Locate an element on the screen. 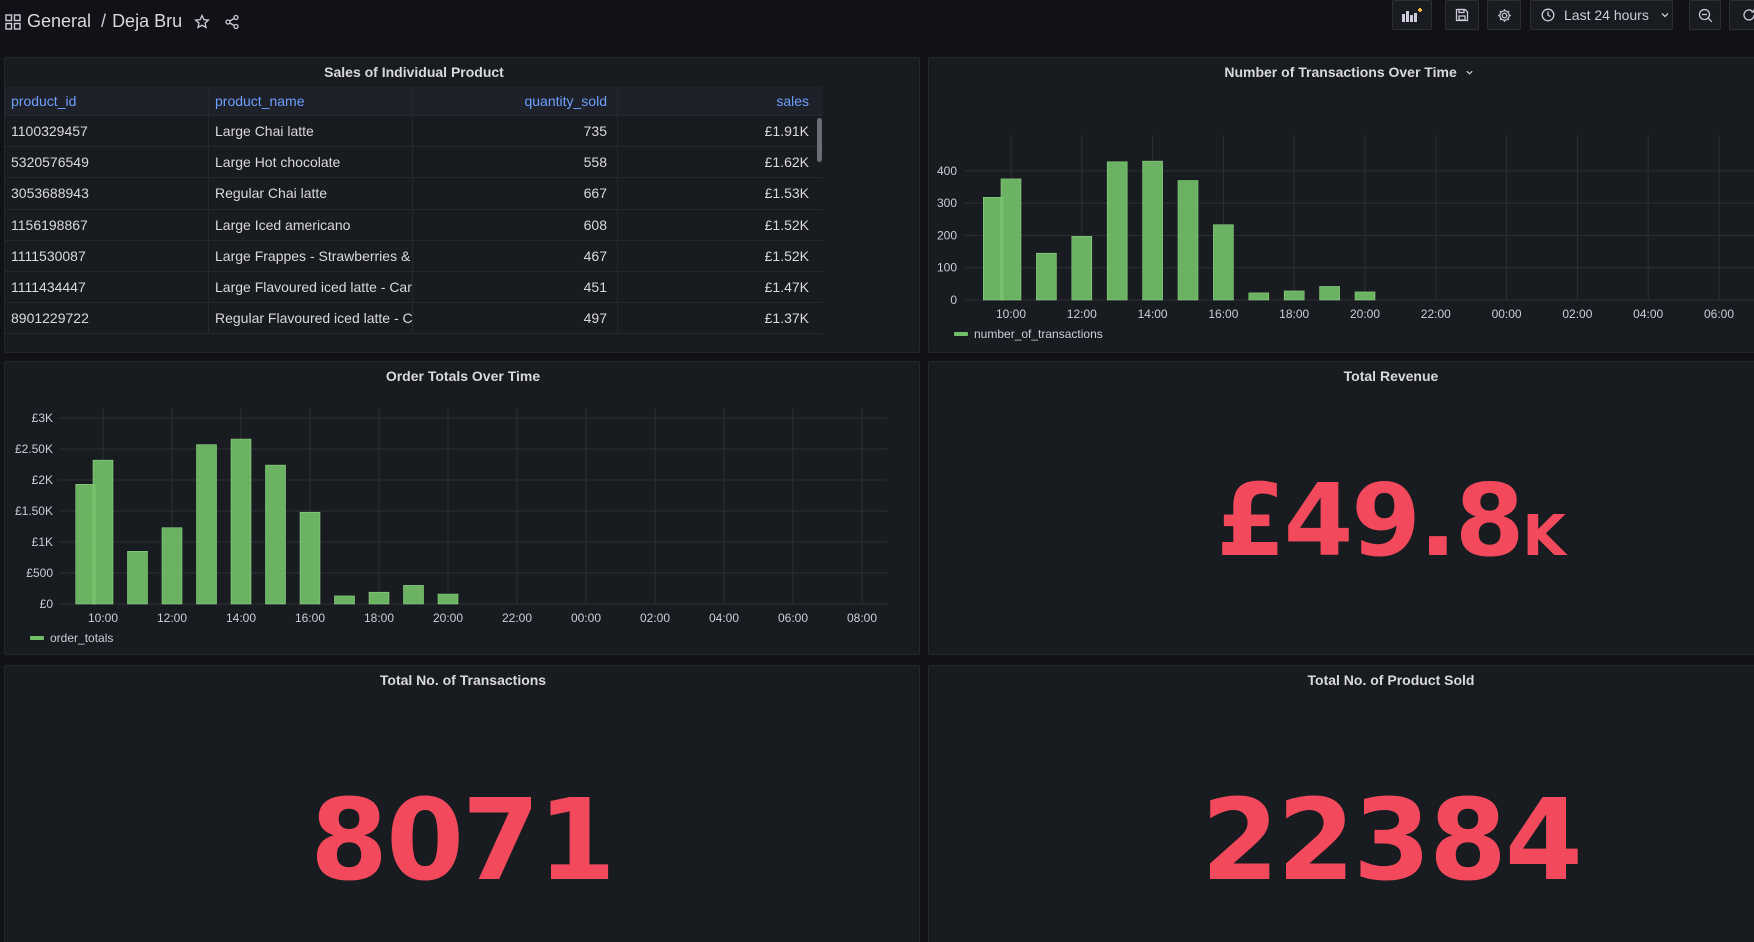  cell-quantity-sold: 558 is located at coordinates (515, 162).